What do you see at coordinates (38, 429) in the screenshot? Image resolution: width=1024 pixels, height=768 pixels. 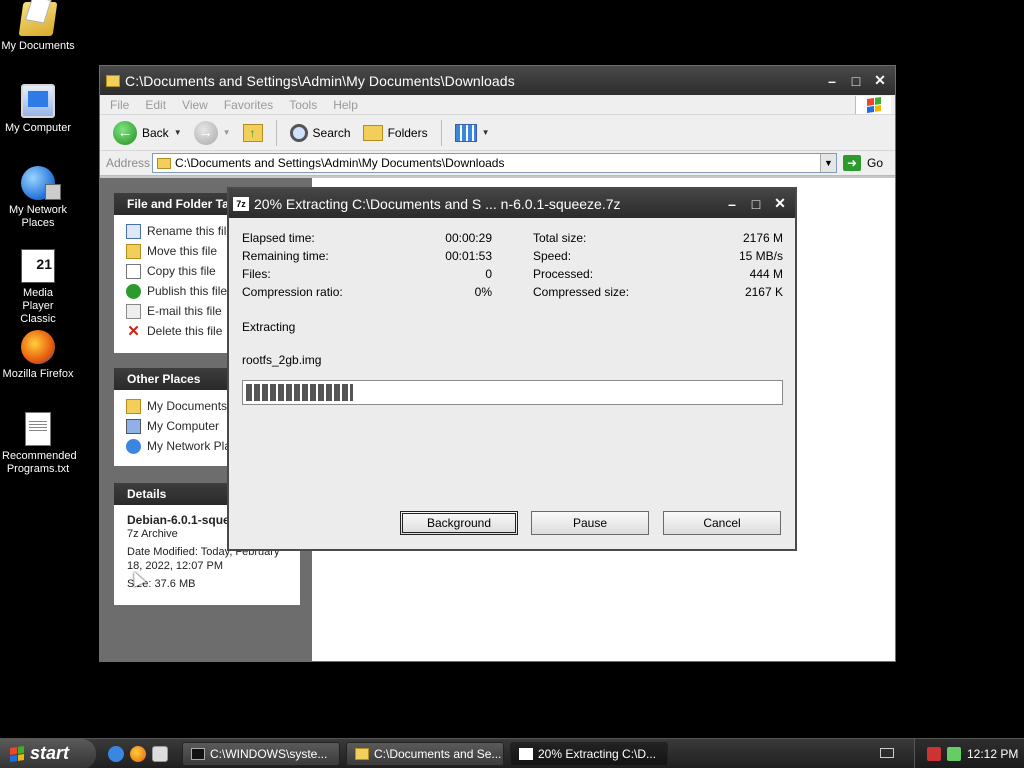 I see `text-file-icon` at bounding box center [38, 429].